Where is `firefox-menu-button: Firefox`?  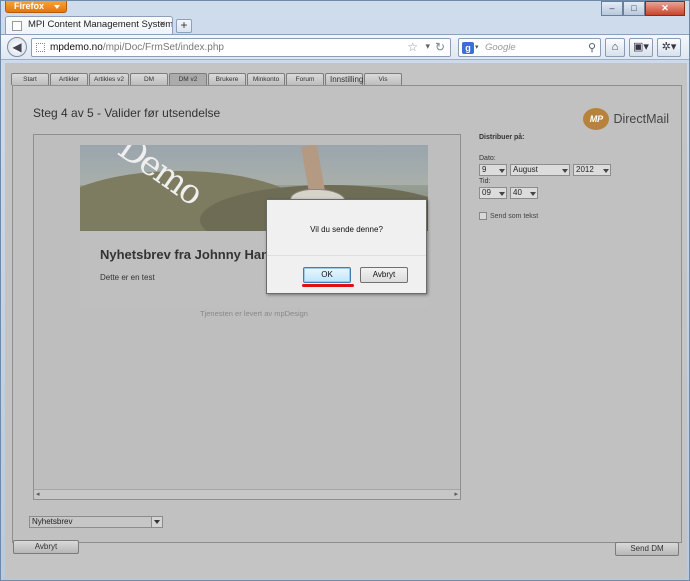 firefox-menu-button: Firefox is located at coordinates (36, 7).